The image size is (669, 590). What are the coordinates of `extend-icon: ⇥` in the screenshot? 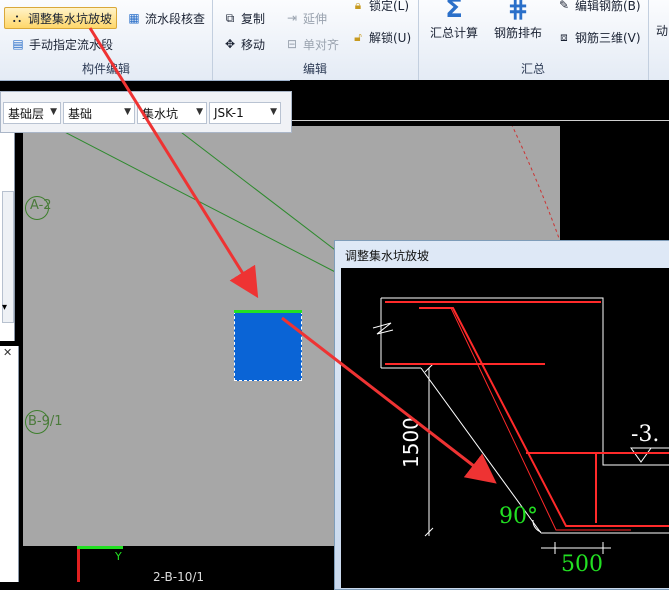 It's located at (292, 18).